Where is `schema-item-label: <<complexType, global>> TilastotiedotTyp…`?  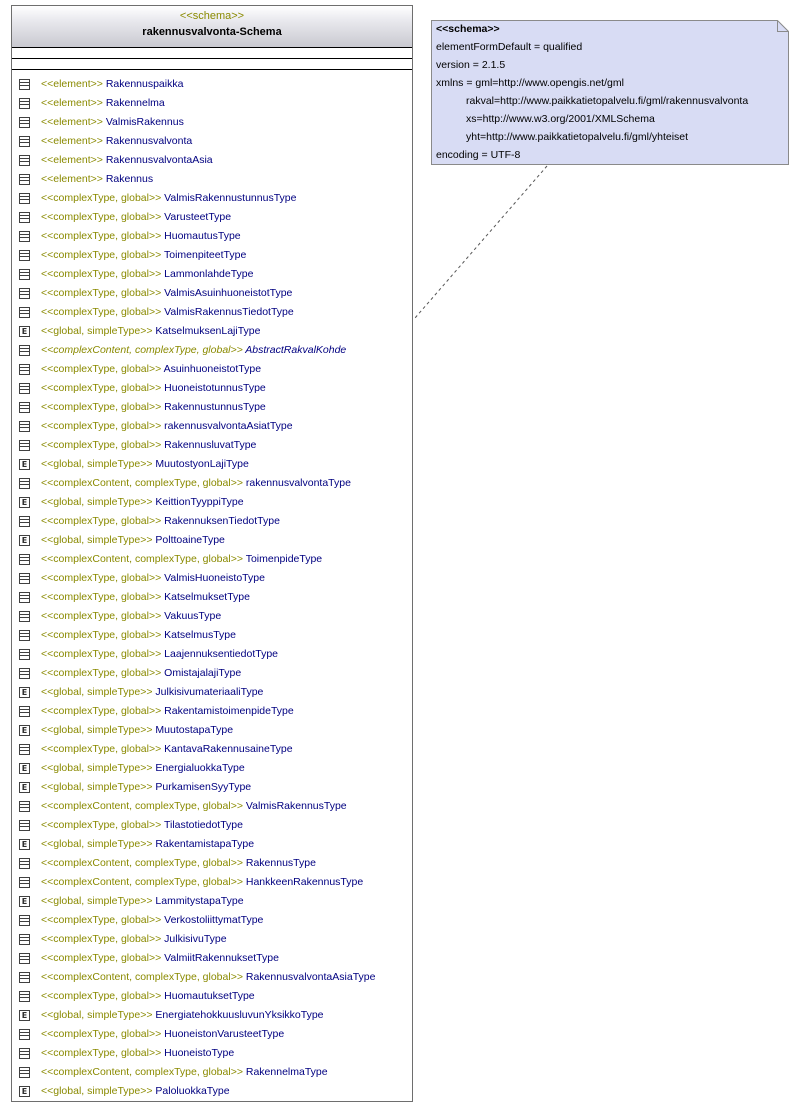 schema-item-label: <<complexType, global>> TilastotiedotTyp… is located at coordinates (142, 825).